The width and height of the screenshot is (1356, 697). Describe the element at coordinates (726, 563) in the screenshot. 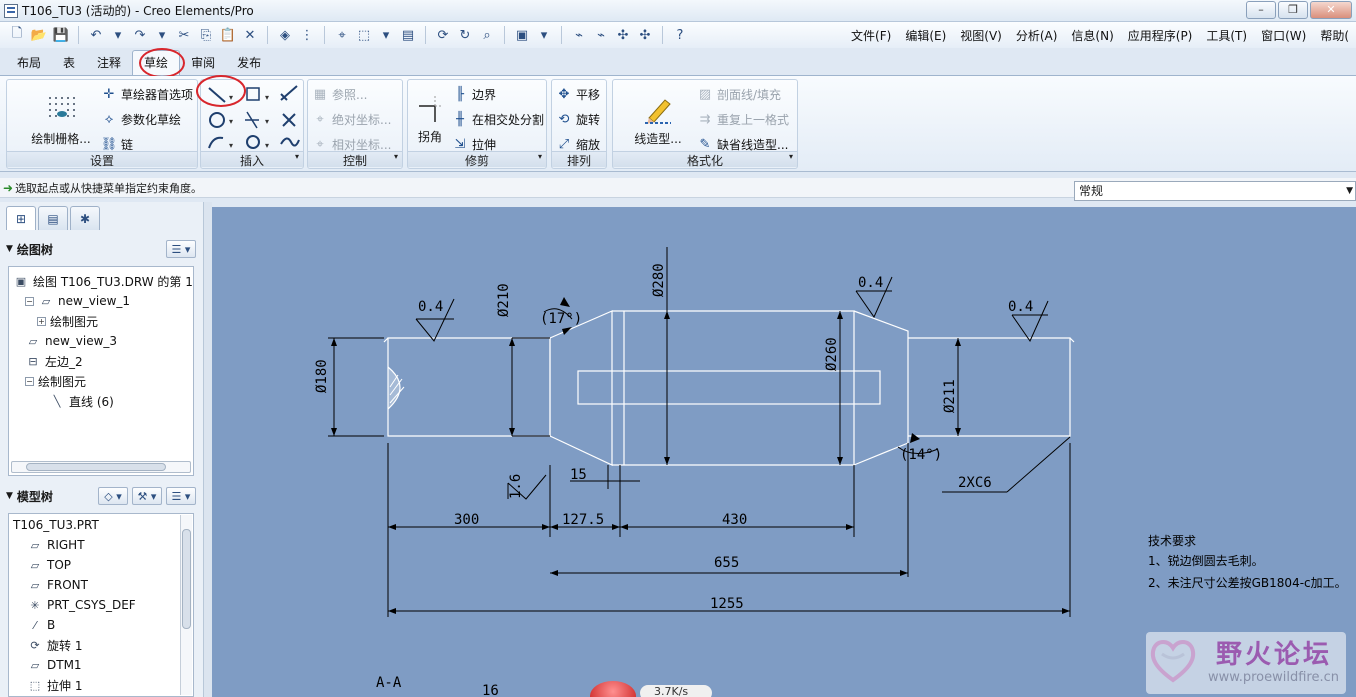

I see `dim-655: 655` at that location.